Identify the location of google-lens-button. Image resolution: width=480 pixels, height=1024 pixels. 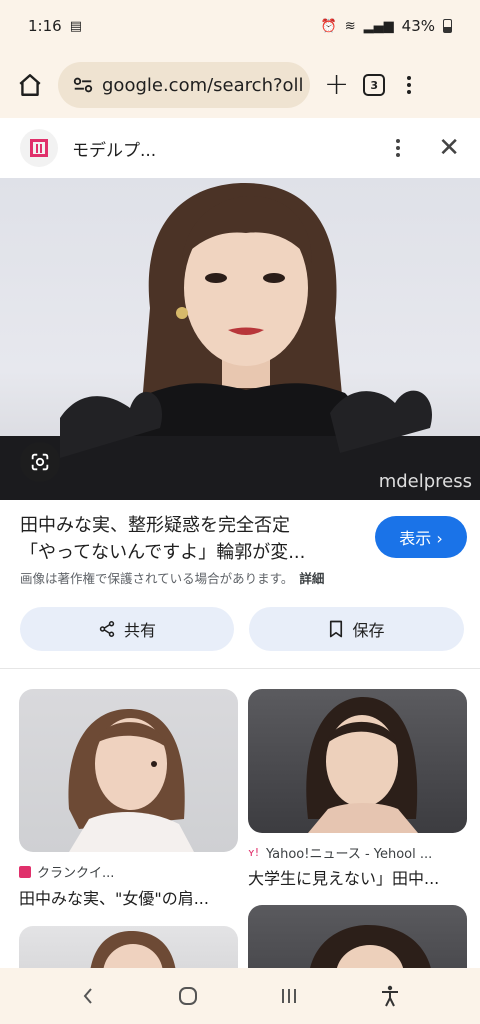
(40, 462).